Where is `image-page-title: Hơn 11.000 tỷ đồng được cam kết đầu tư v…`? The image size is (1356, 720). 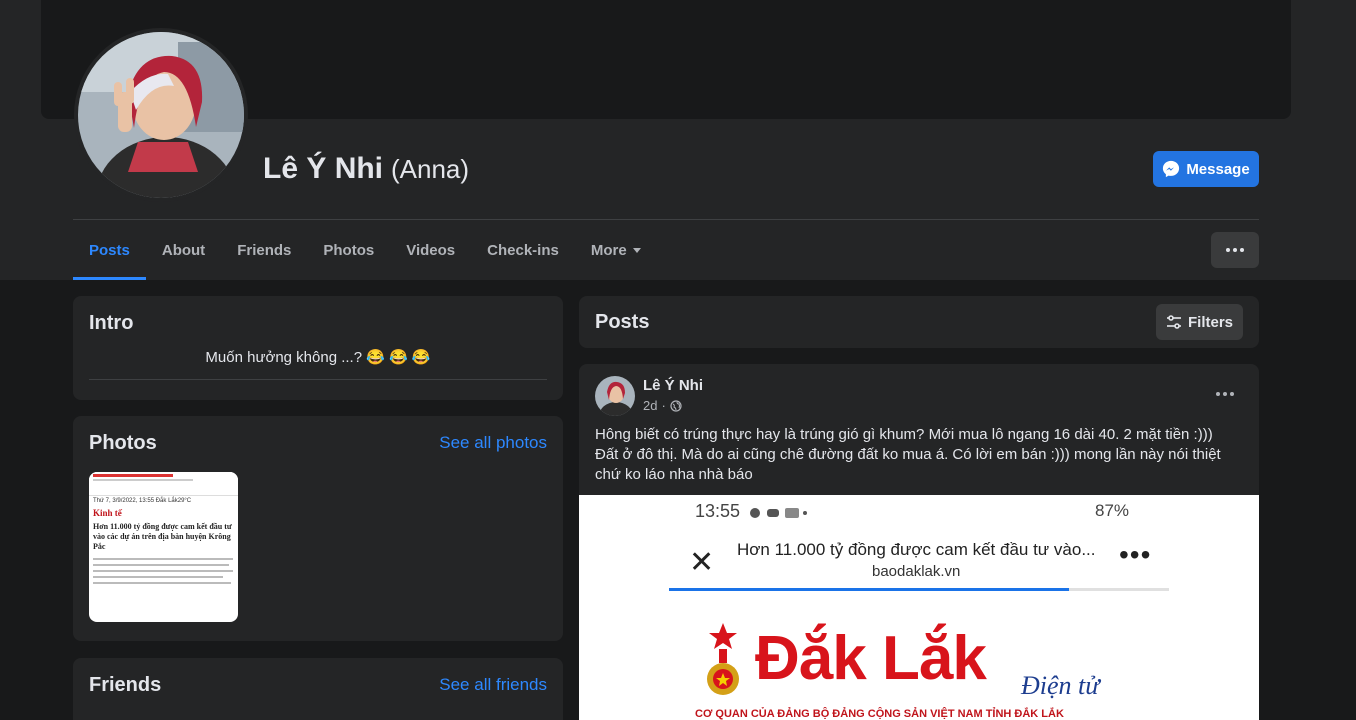 image-page-title: Hơn 11.000 tỷ đồng được cam kết đầu tư v… is located at coordinates (916, 549).